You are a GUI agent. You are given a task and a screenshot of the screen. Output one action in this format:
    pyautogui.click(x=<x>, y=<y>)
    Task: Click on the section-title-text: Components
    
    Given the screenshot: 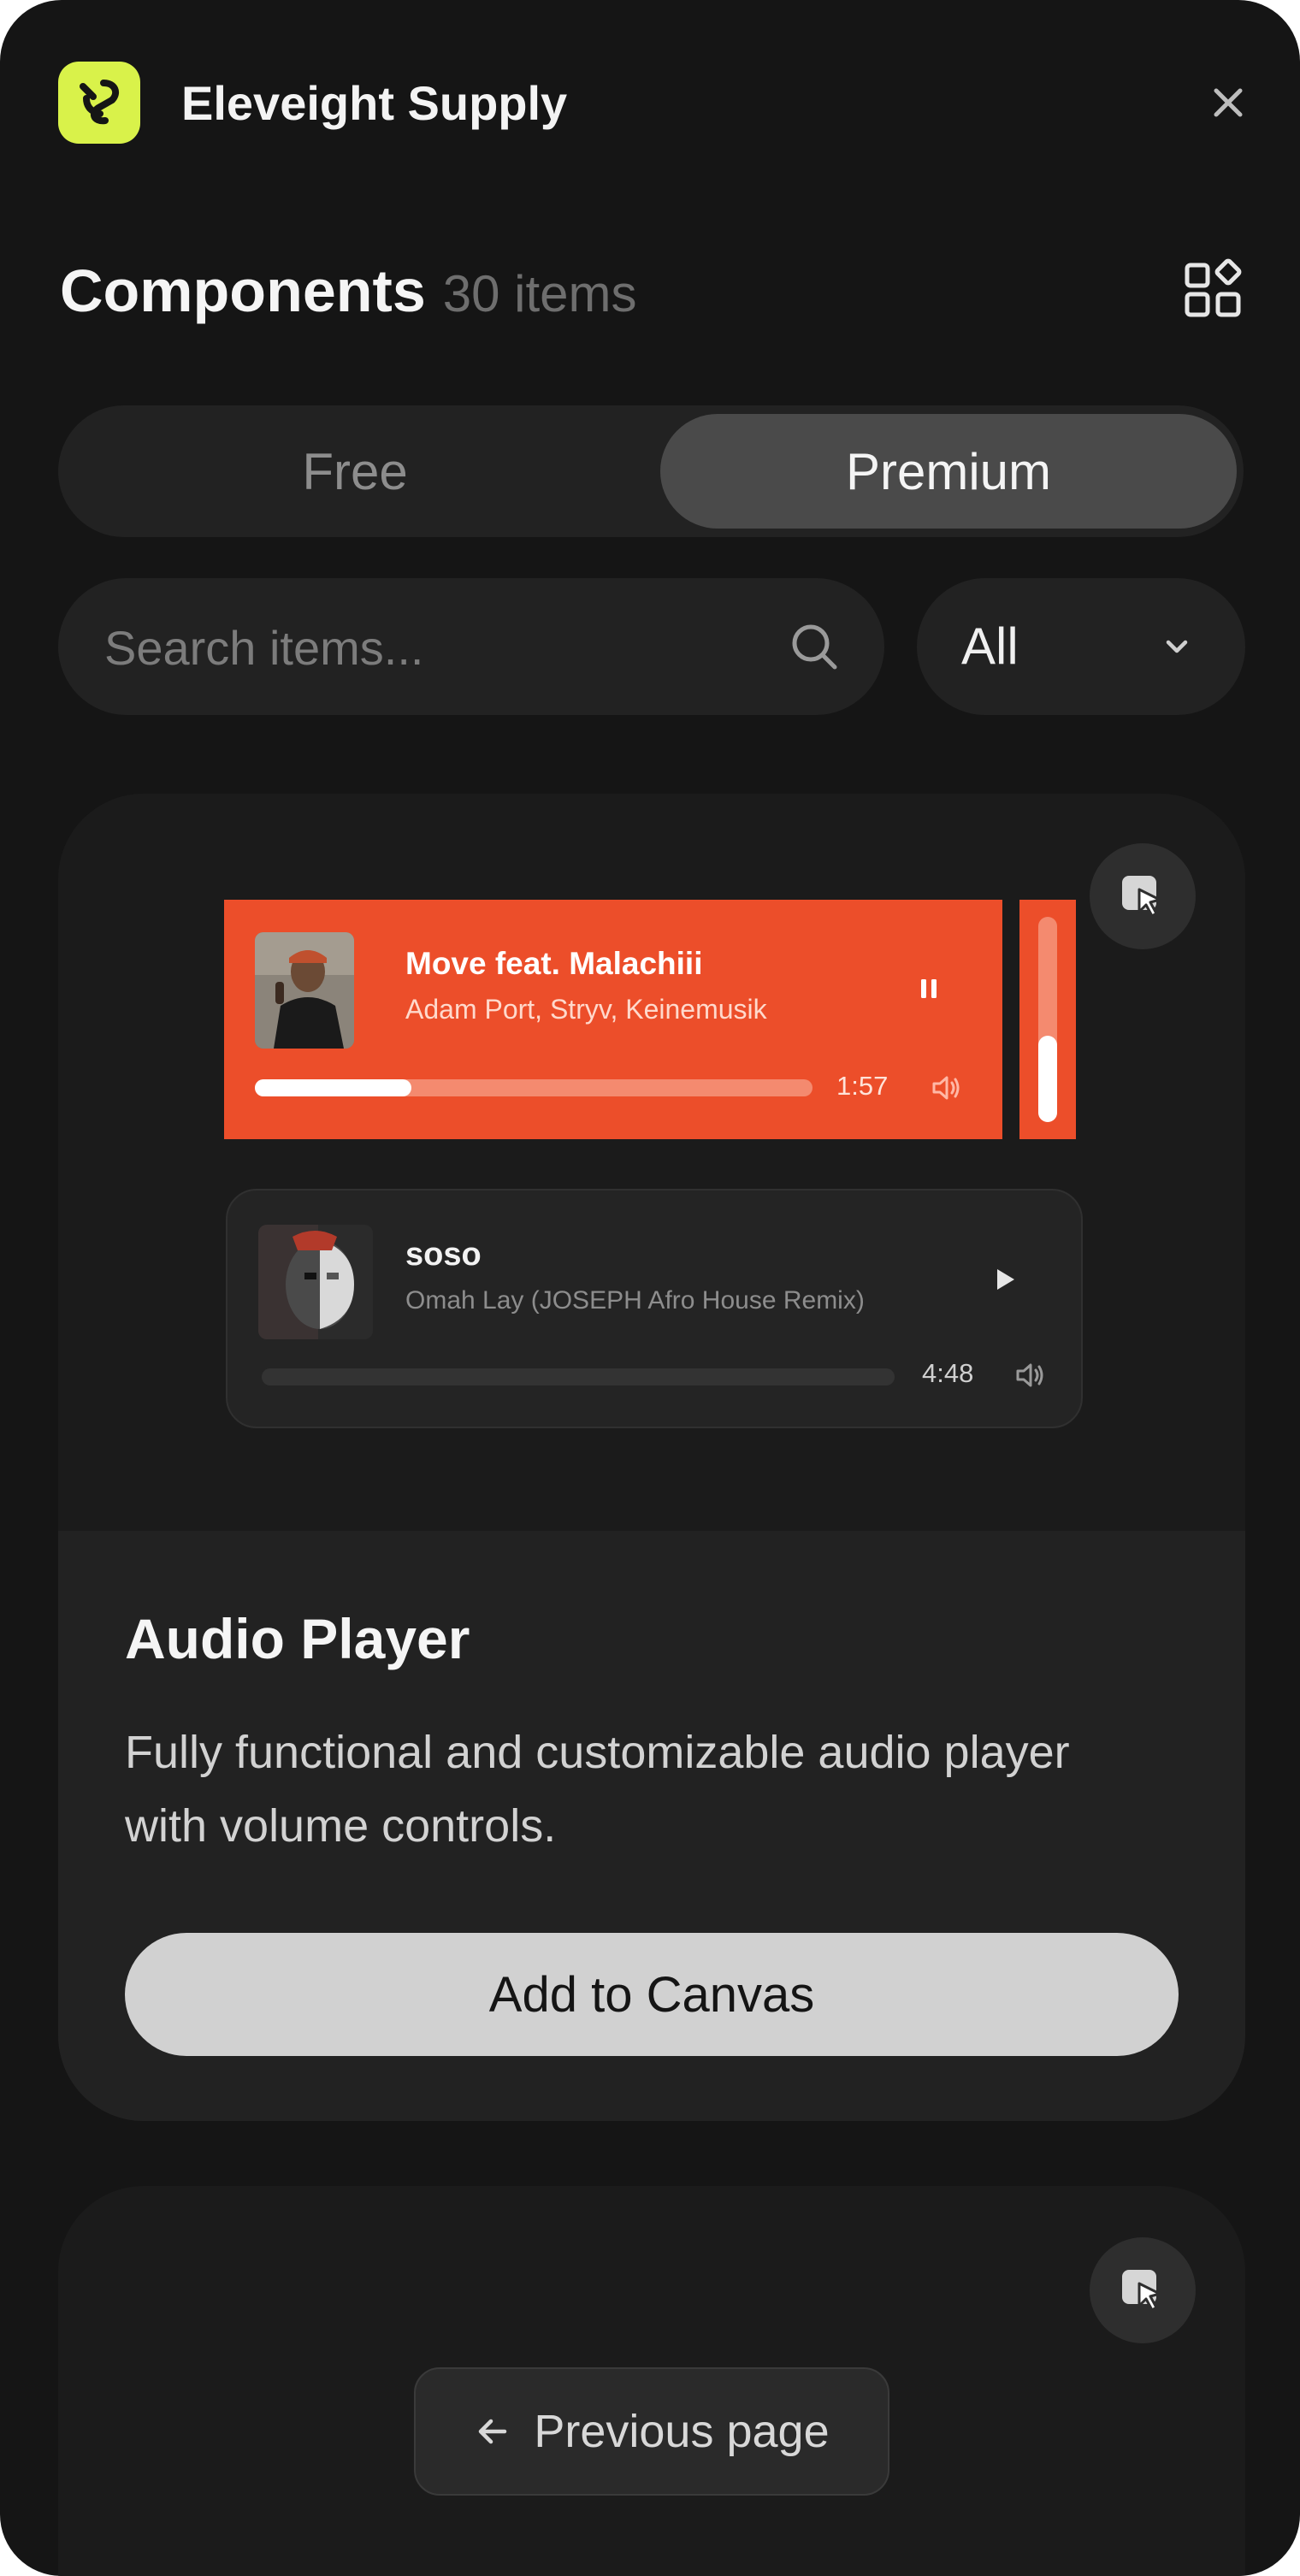 What is the action you would take?
    pyautogui.click(x=243, y=290)
    